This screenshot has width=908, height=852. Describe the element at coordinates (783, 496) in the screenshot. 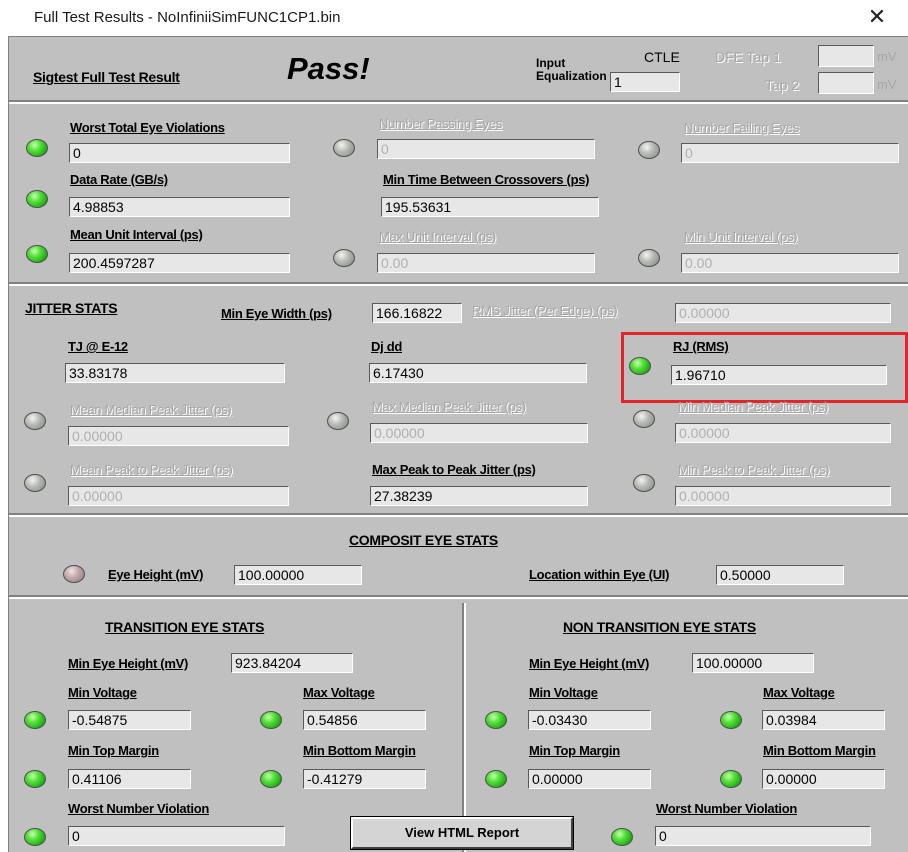

I see `min-p2p-jitter-field: 0.00000` at that location.